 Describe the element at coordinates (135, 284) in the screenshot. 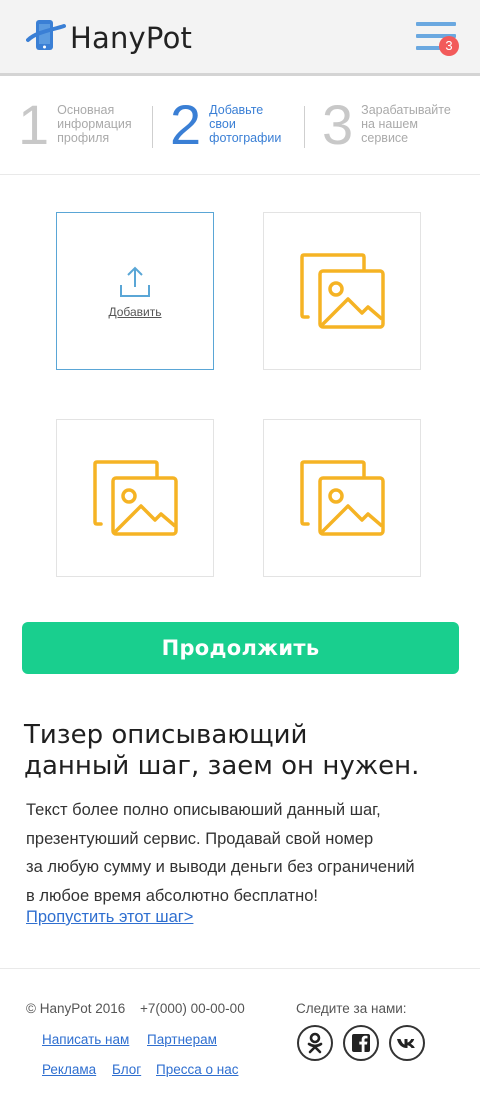

I see `upload-icon` at that location.